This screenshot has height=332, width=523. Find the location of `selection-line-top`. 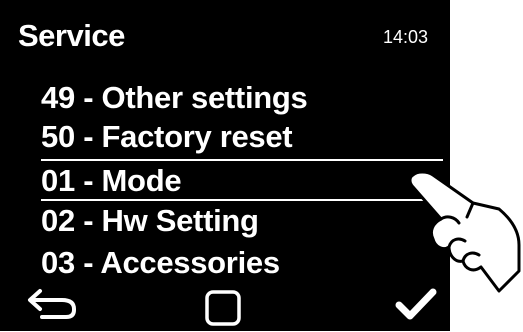

selection-line-top is located at coordinates (242, 160).